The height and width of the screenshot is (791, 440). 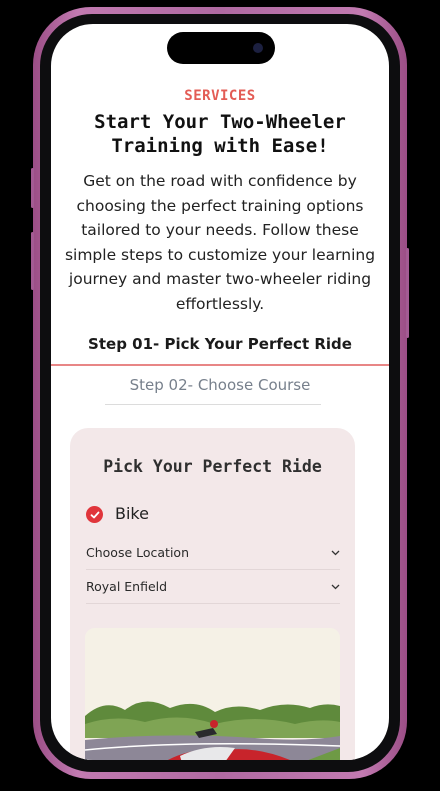 I want to click on camera-icon, so click(x=258, y=48).